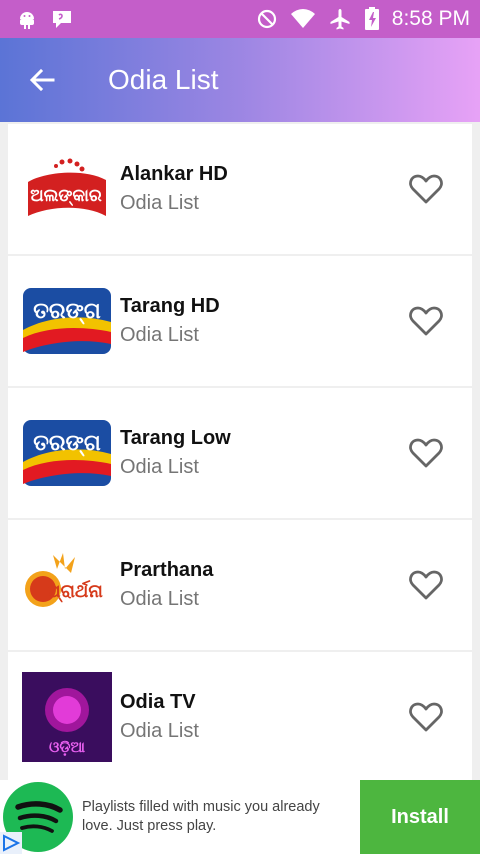  Describe the element at coordinates (67, 717) in the screenshot. I see `channel-logo-odia-tv: ଓଡ଼ିଆ` at that location.